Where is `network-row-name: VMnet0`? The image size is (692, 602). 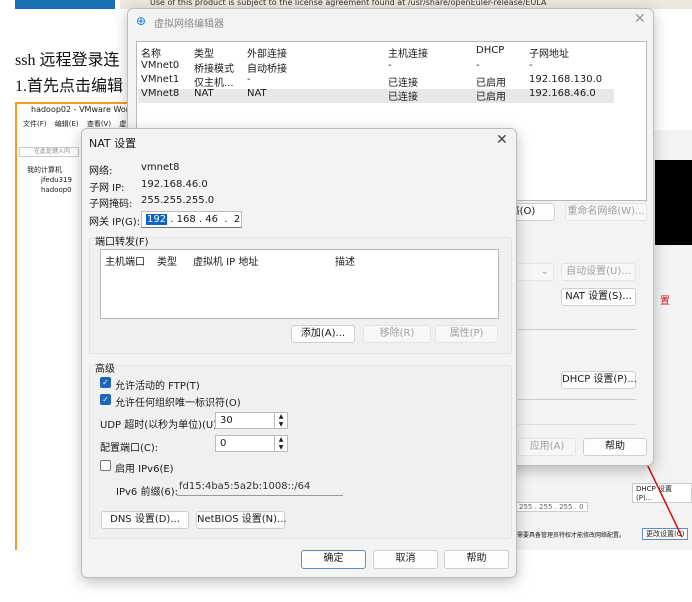 network-row-name: VMnet0 is located at coordinates (160, 65).